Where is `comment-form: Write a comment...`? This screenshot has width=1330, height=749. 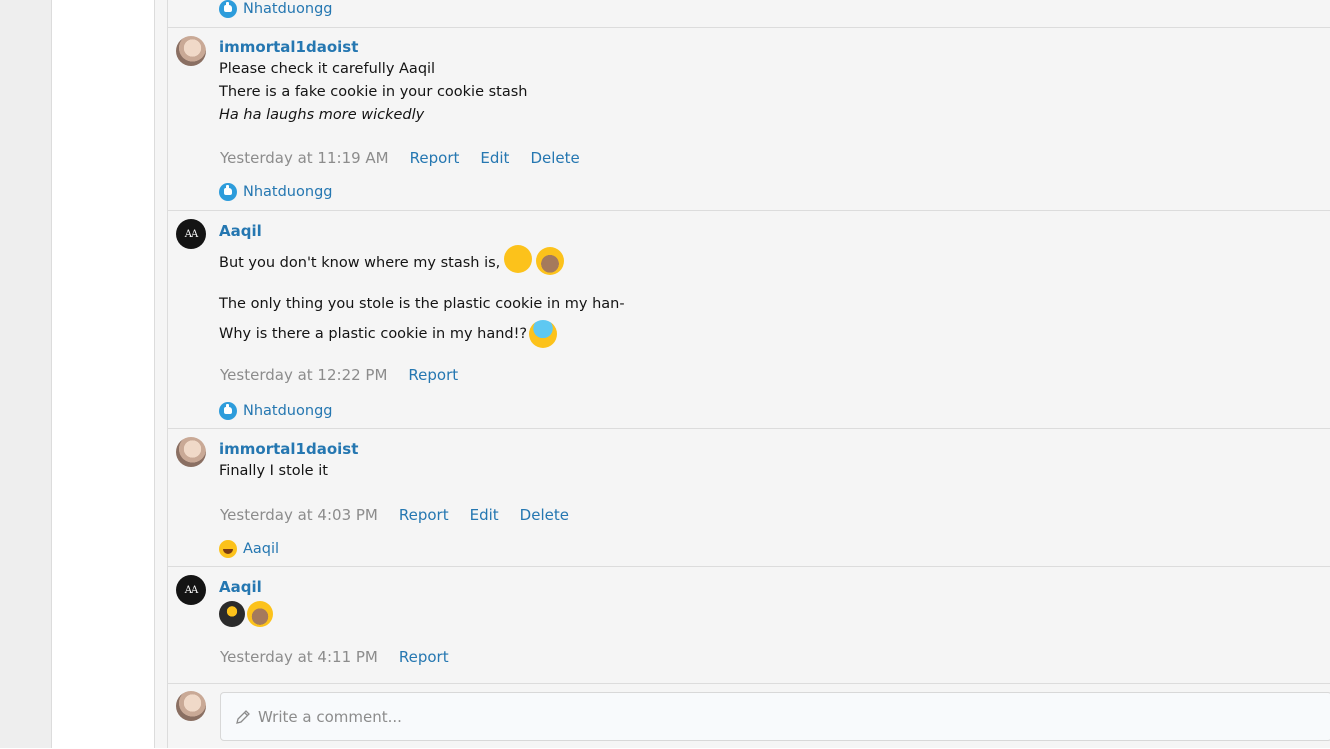 comment-form: Write a comment... is located at coordinates (749, 716).